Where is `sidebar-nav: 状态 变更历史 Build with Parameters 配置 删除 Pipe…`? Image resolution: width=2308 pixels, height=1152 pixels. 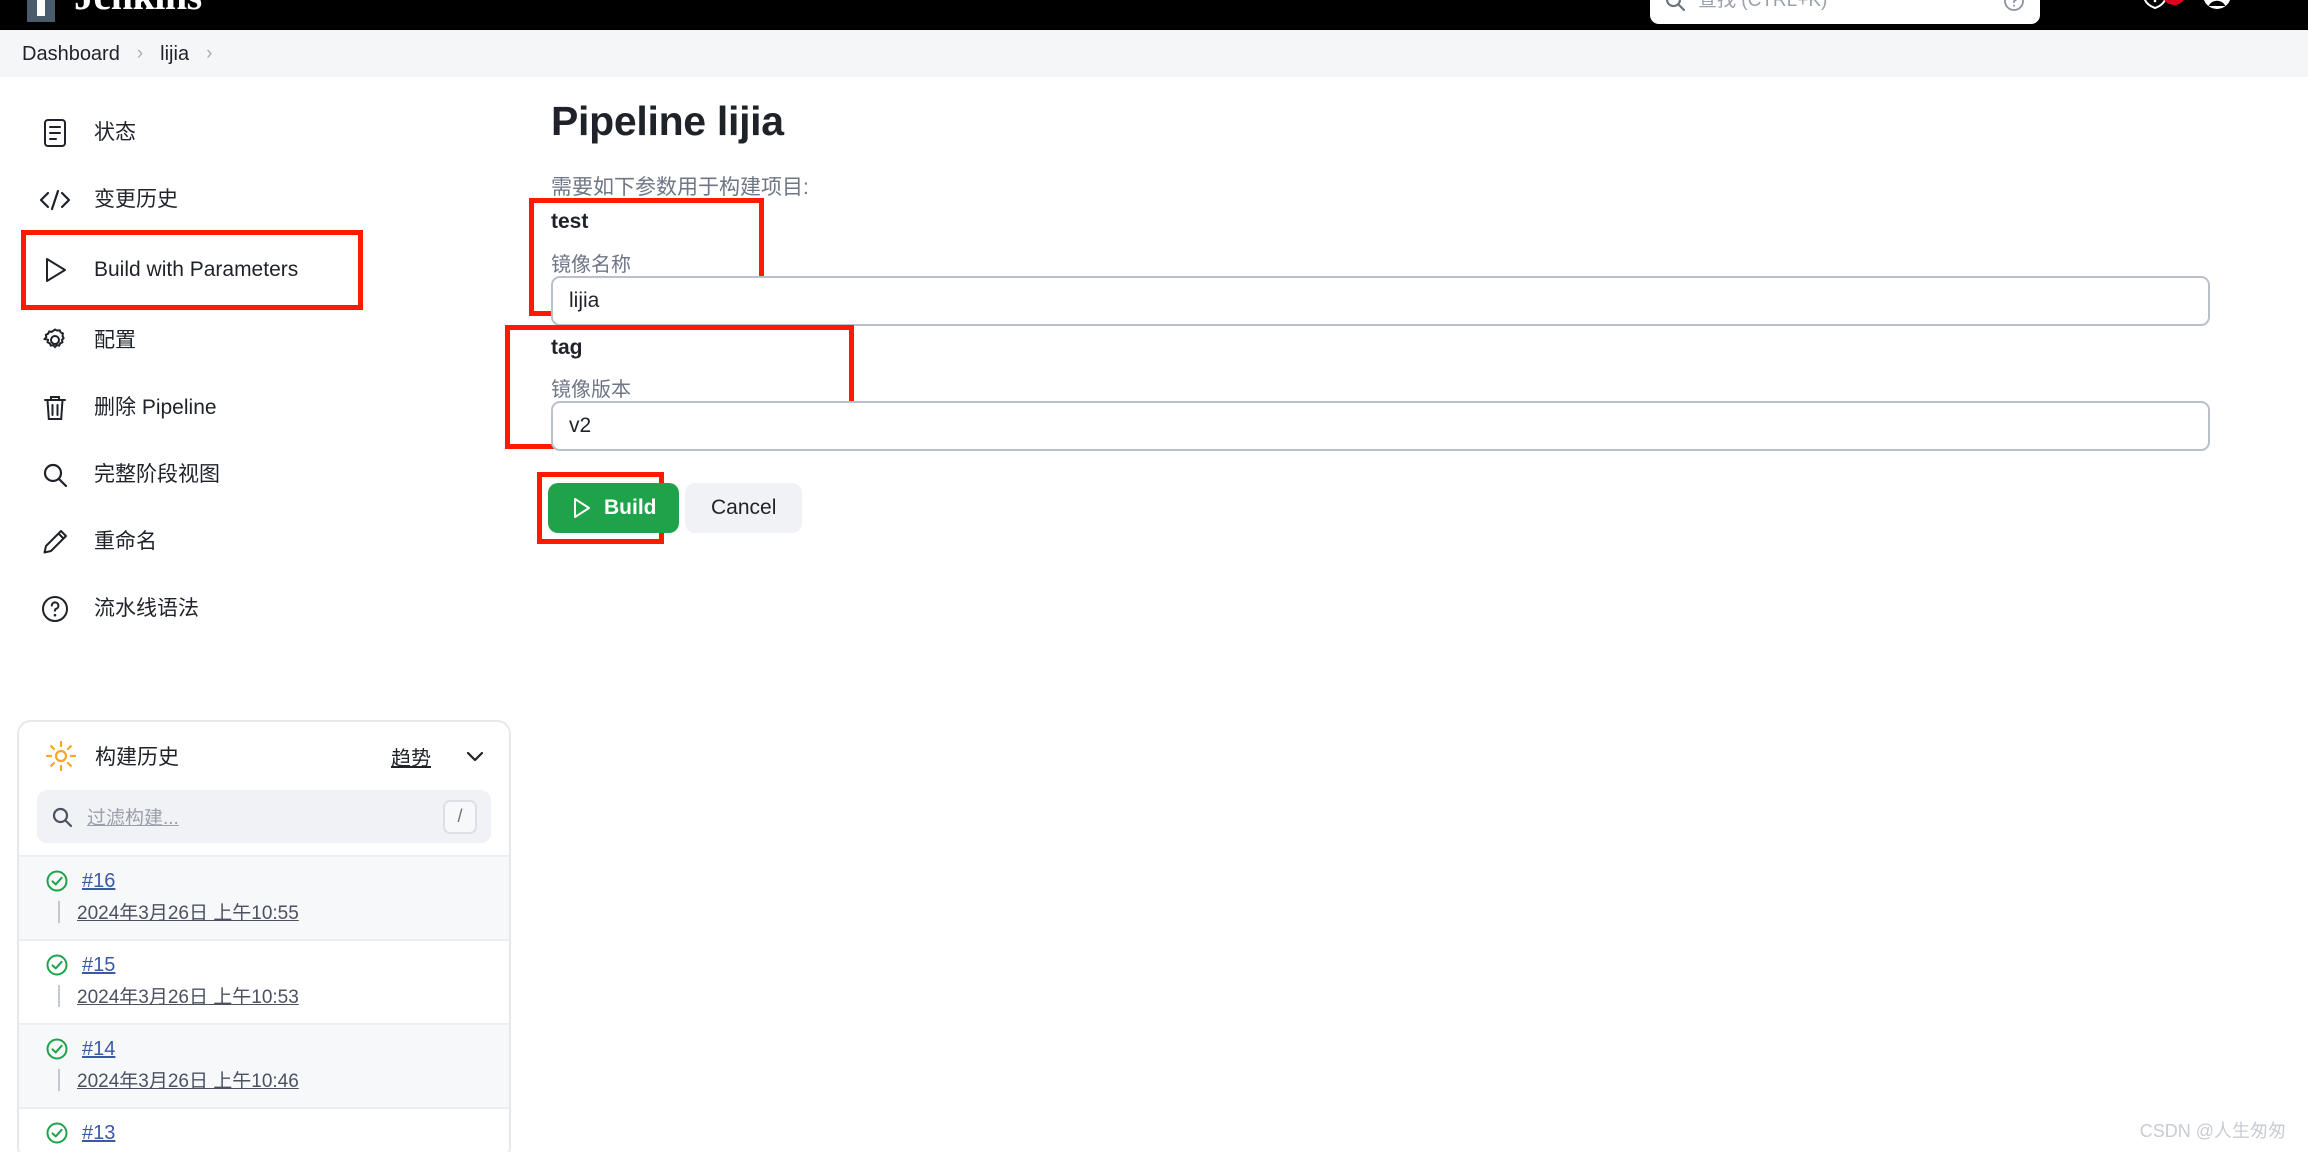
sidebar-nav: 状态 变更历史 Build with Parameters 配置 删除 Pipe… is located at coordinates (256, 370).